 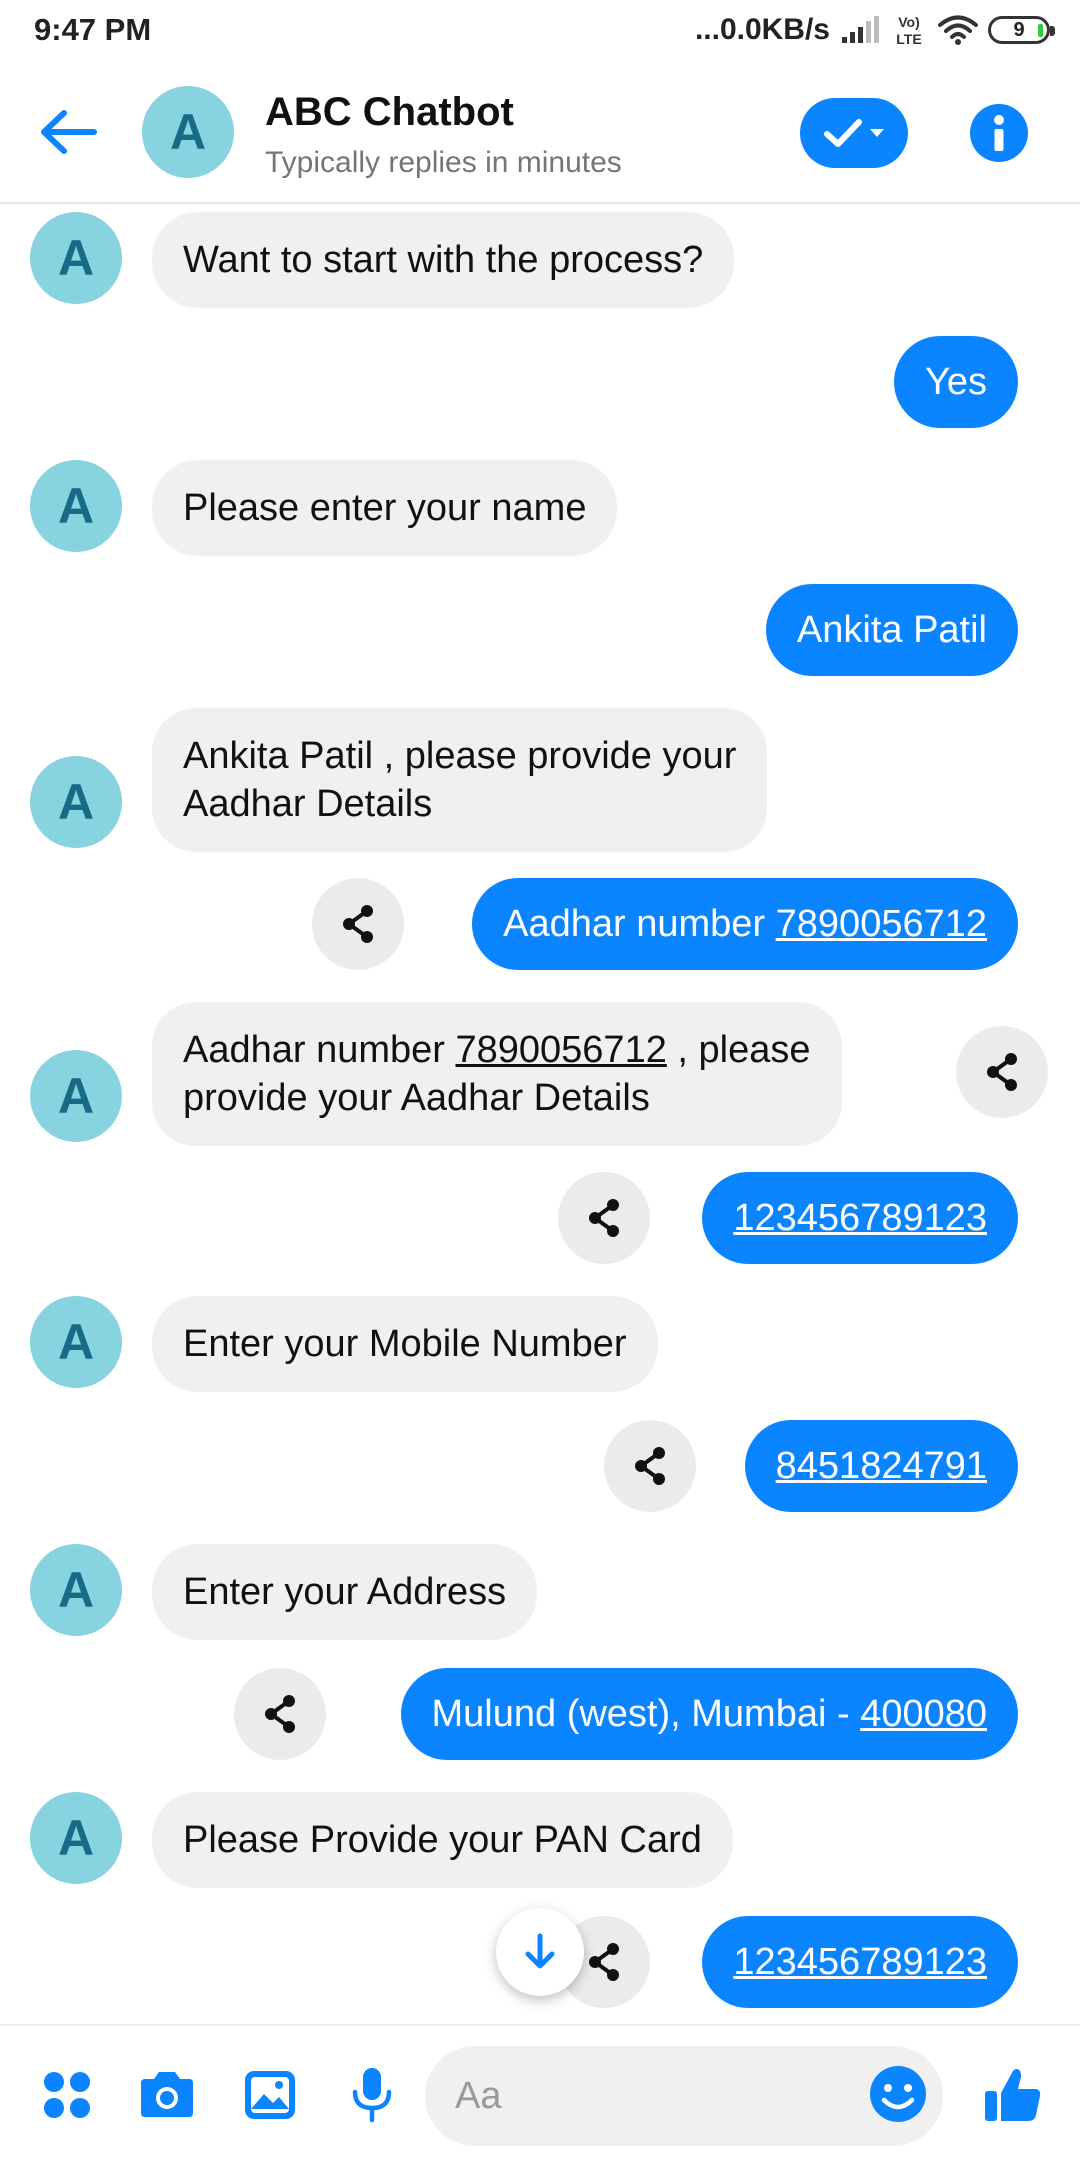 I want to click on phone-link: 8451824791, so click(x=881, y=1466).